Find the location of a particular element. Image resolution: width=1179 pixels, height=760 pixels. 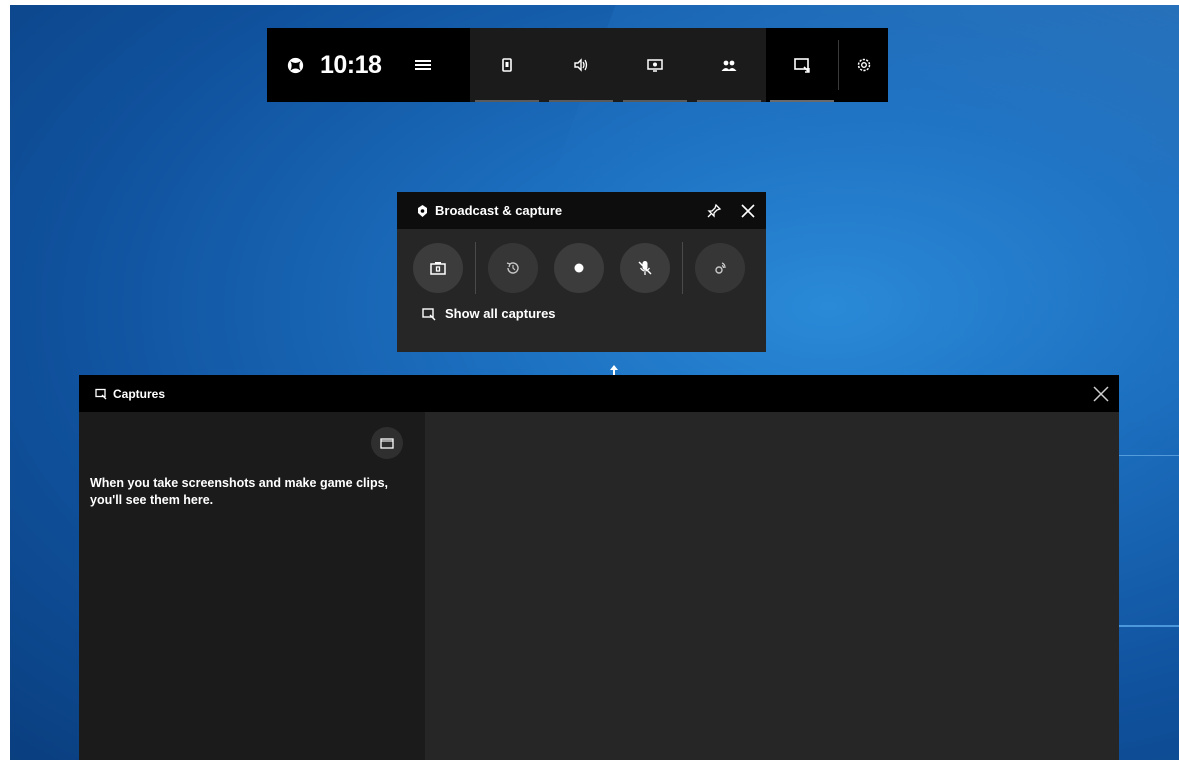

settings-button is located at coordinates (863, 65).